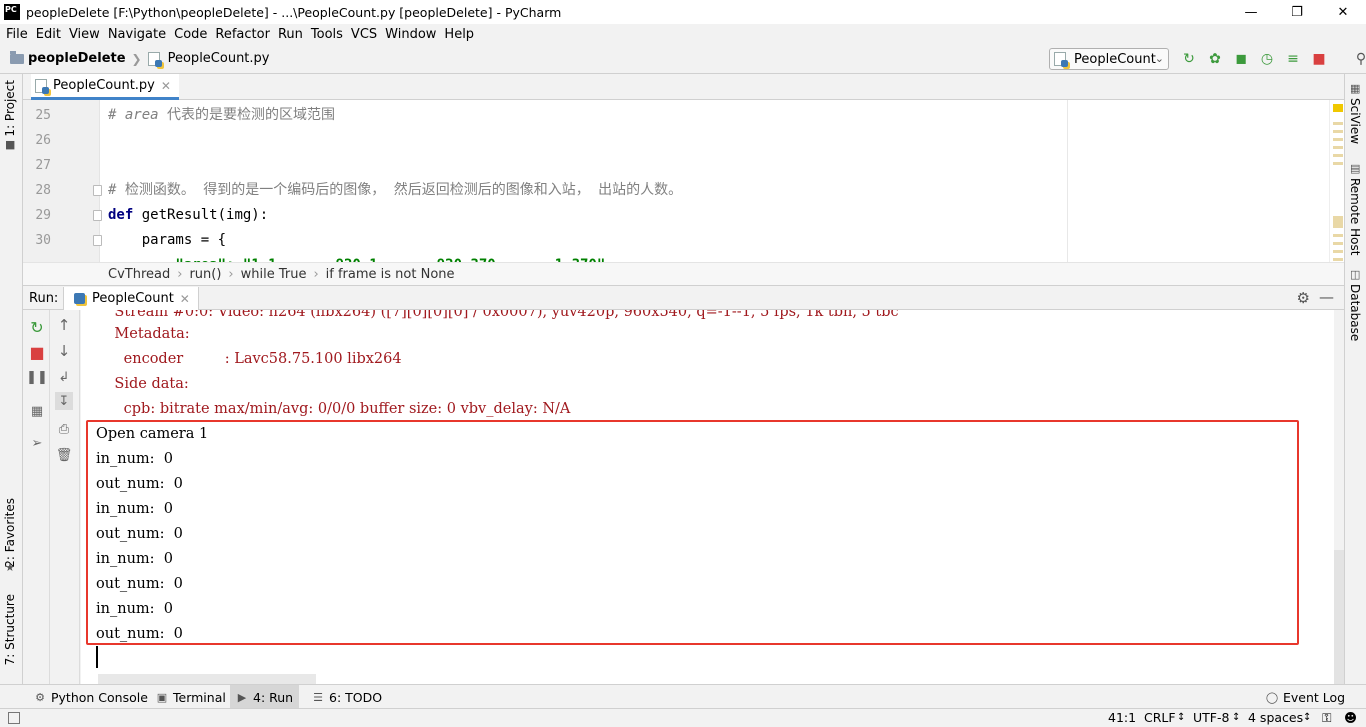  Describe the element at coordinates (65, 497) in the screenshot. I see `console-actions-toolbar: ↑ ↓ ↲ ↧ ⎙ 🗑` at that location.